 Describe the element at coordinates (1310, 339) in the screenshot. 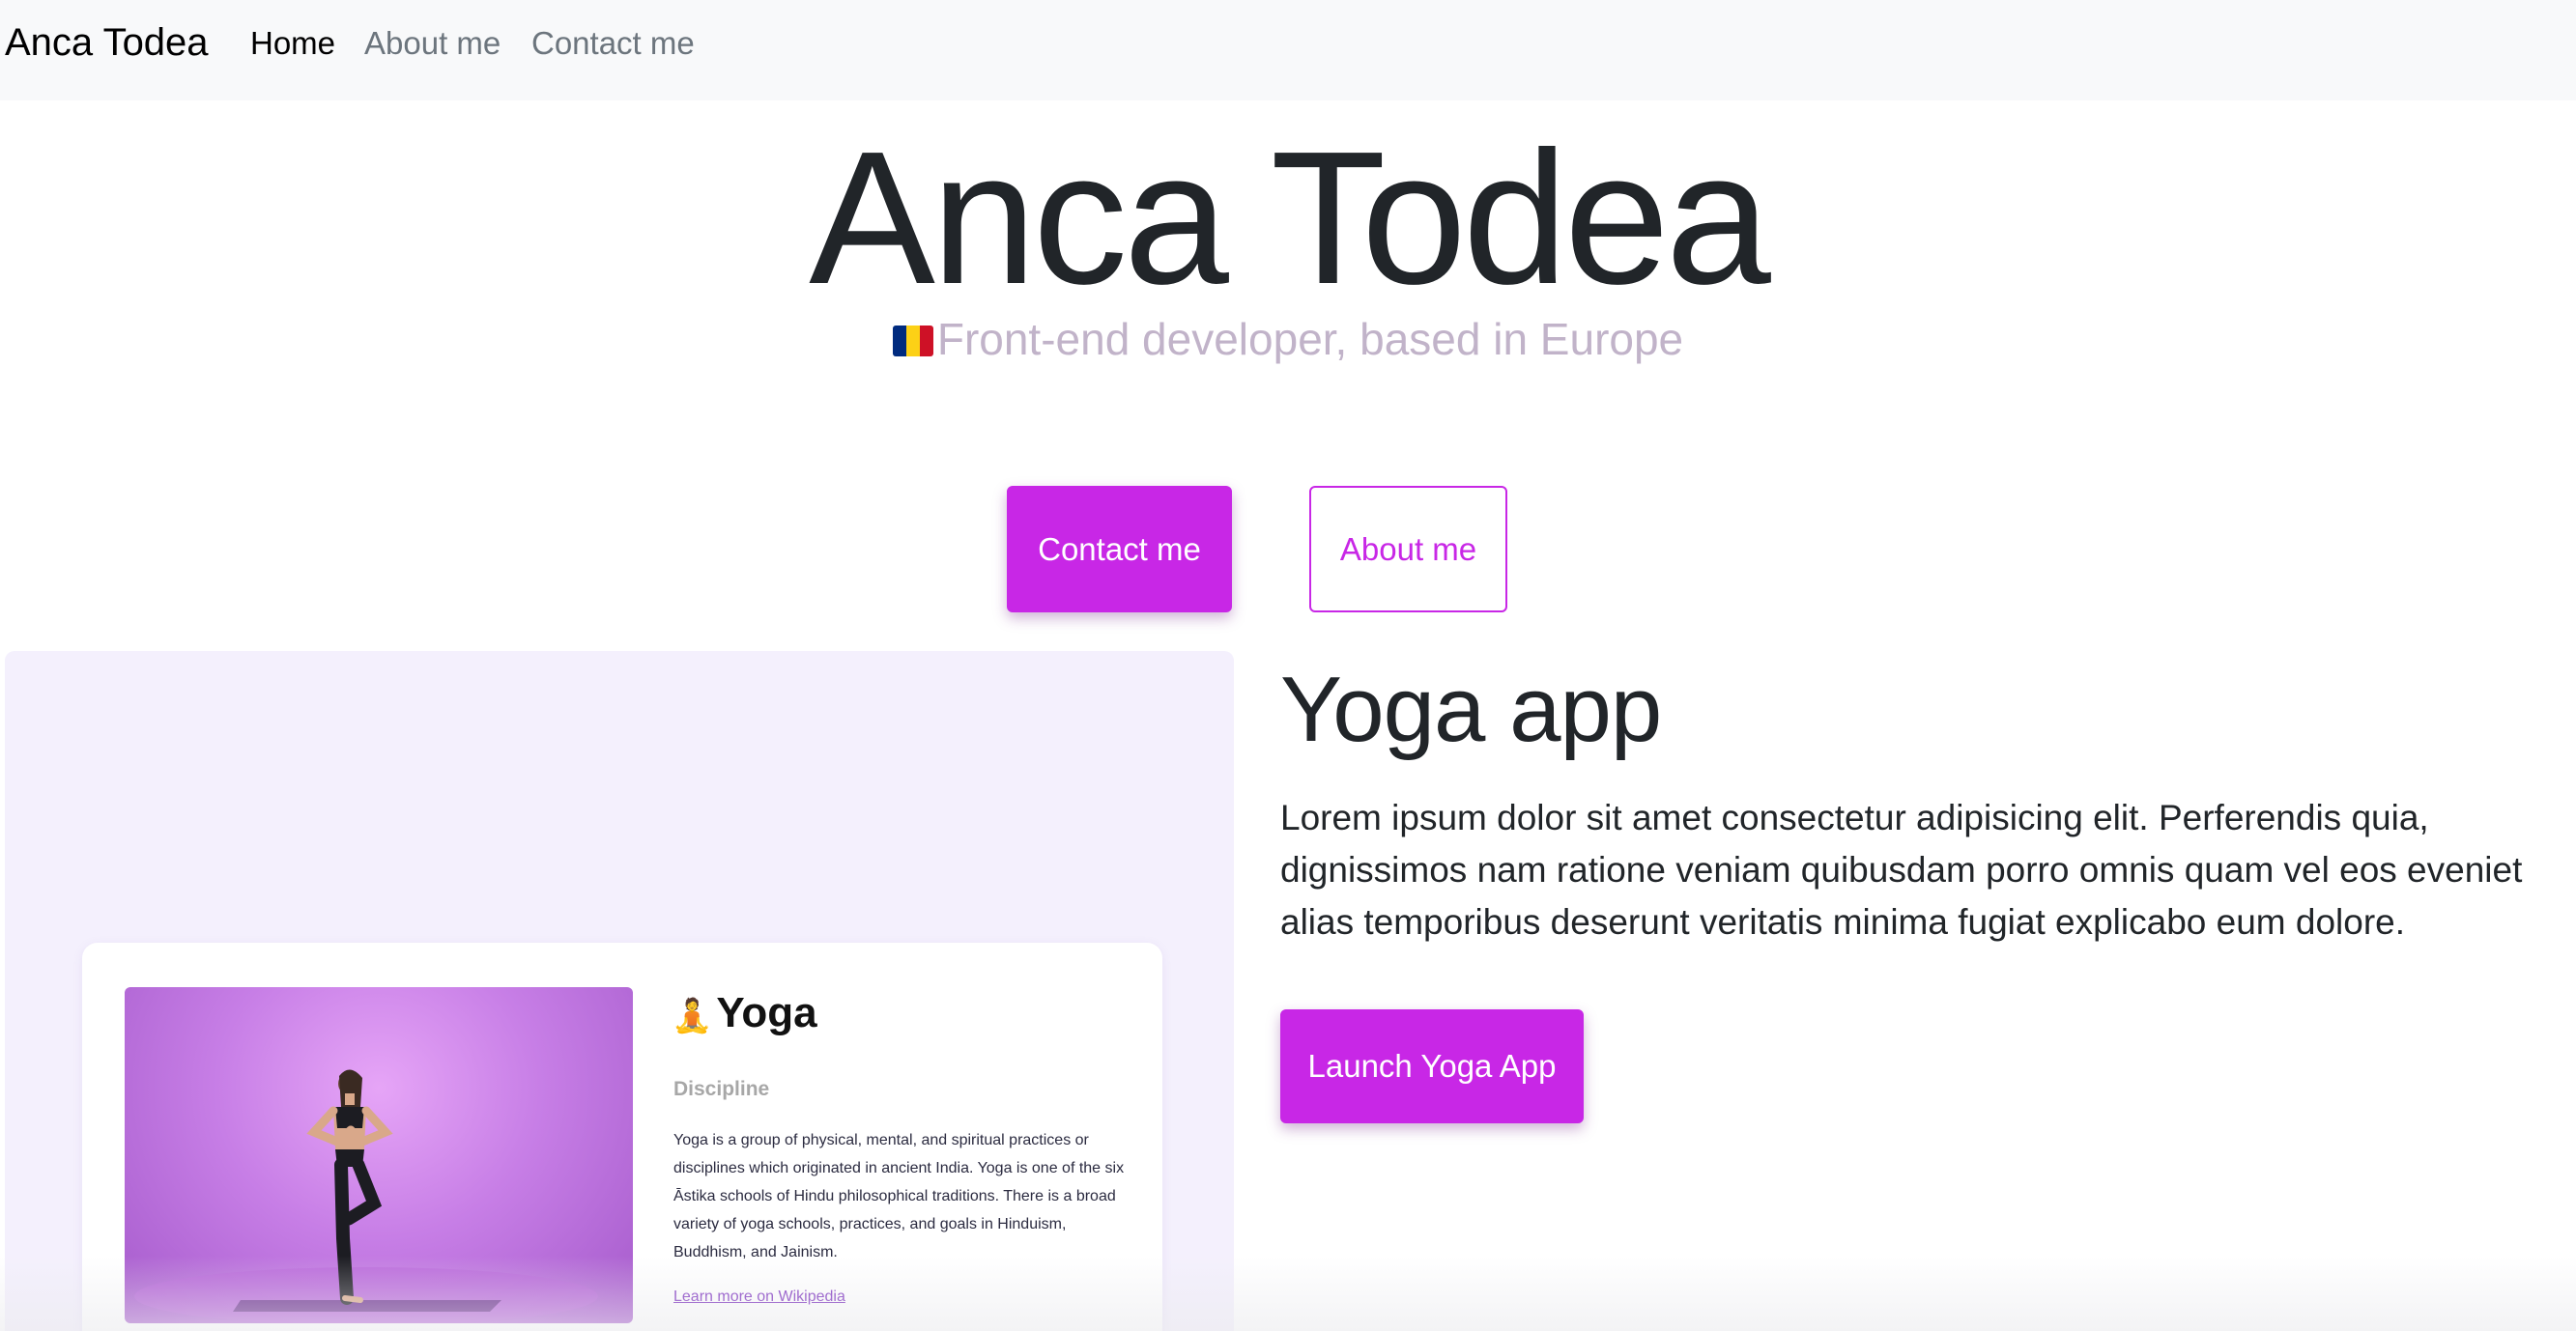

I see `hero-subtitle: Front-end developer, based in Europe` at that location.